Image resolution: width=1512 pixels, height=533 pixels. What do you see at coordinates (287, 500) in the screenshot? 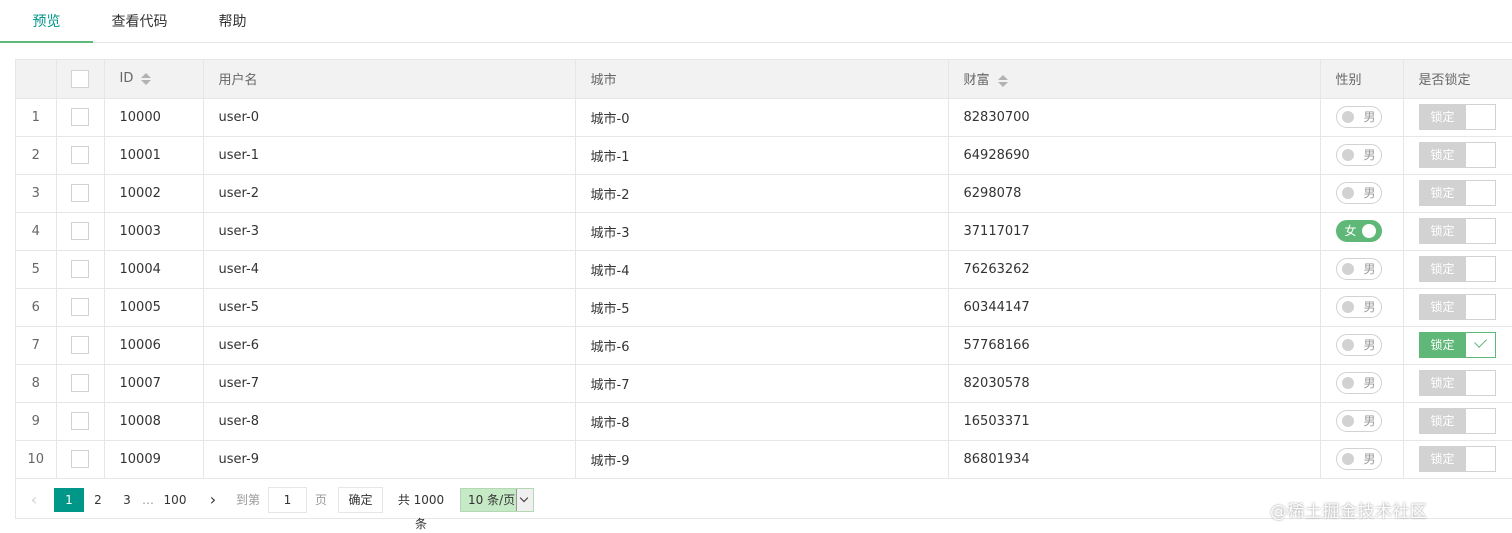
I see `goto-page-input: 1` at bounding box center [287, 500].